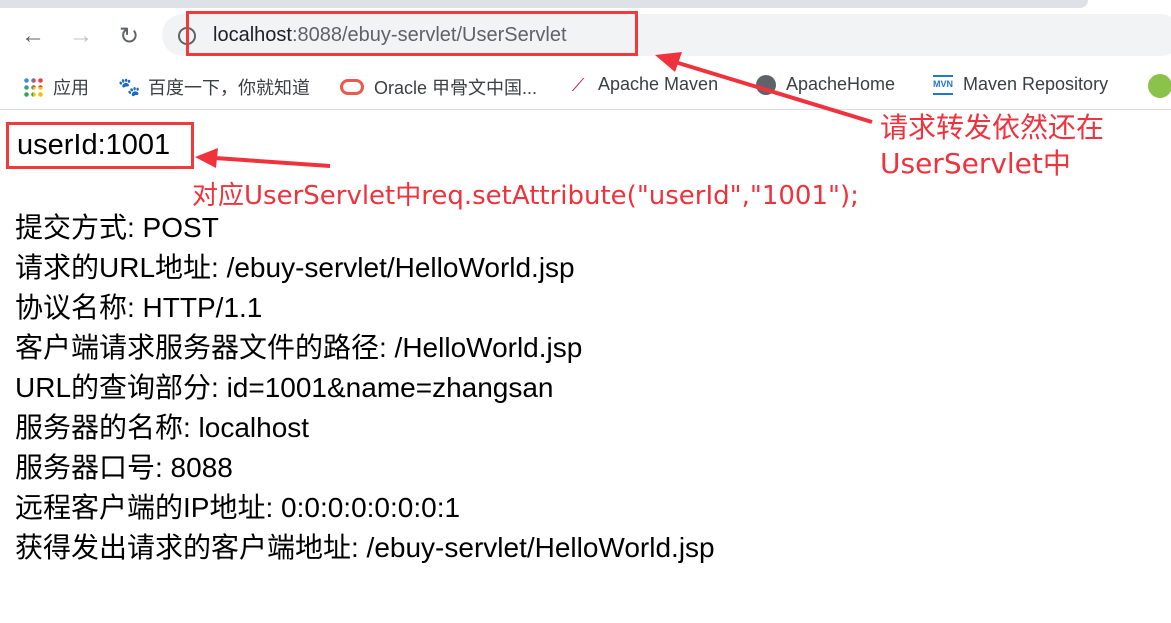  What do you see at coordinates (578, 84) in the screenshot?
I see `apache-feather-icon: ⟋` at bounding box center [578, 84].